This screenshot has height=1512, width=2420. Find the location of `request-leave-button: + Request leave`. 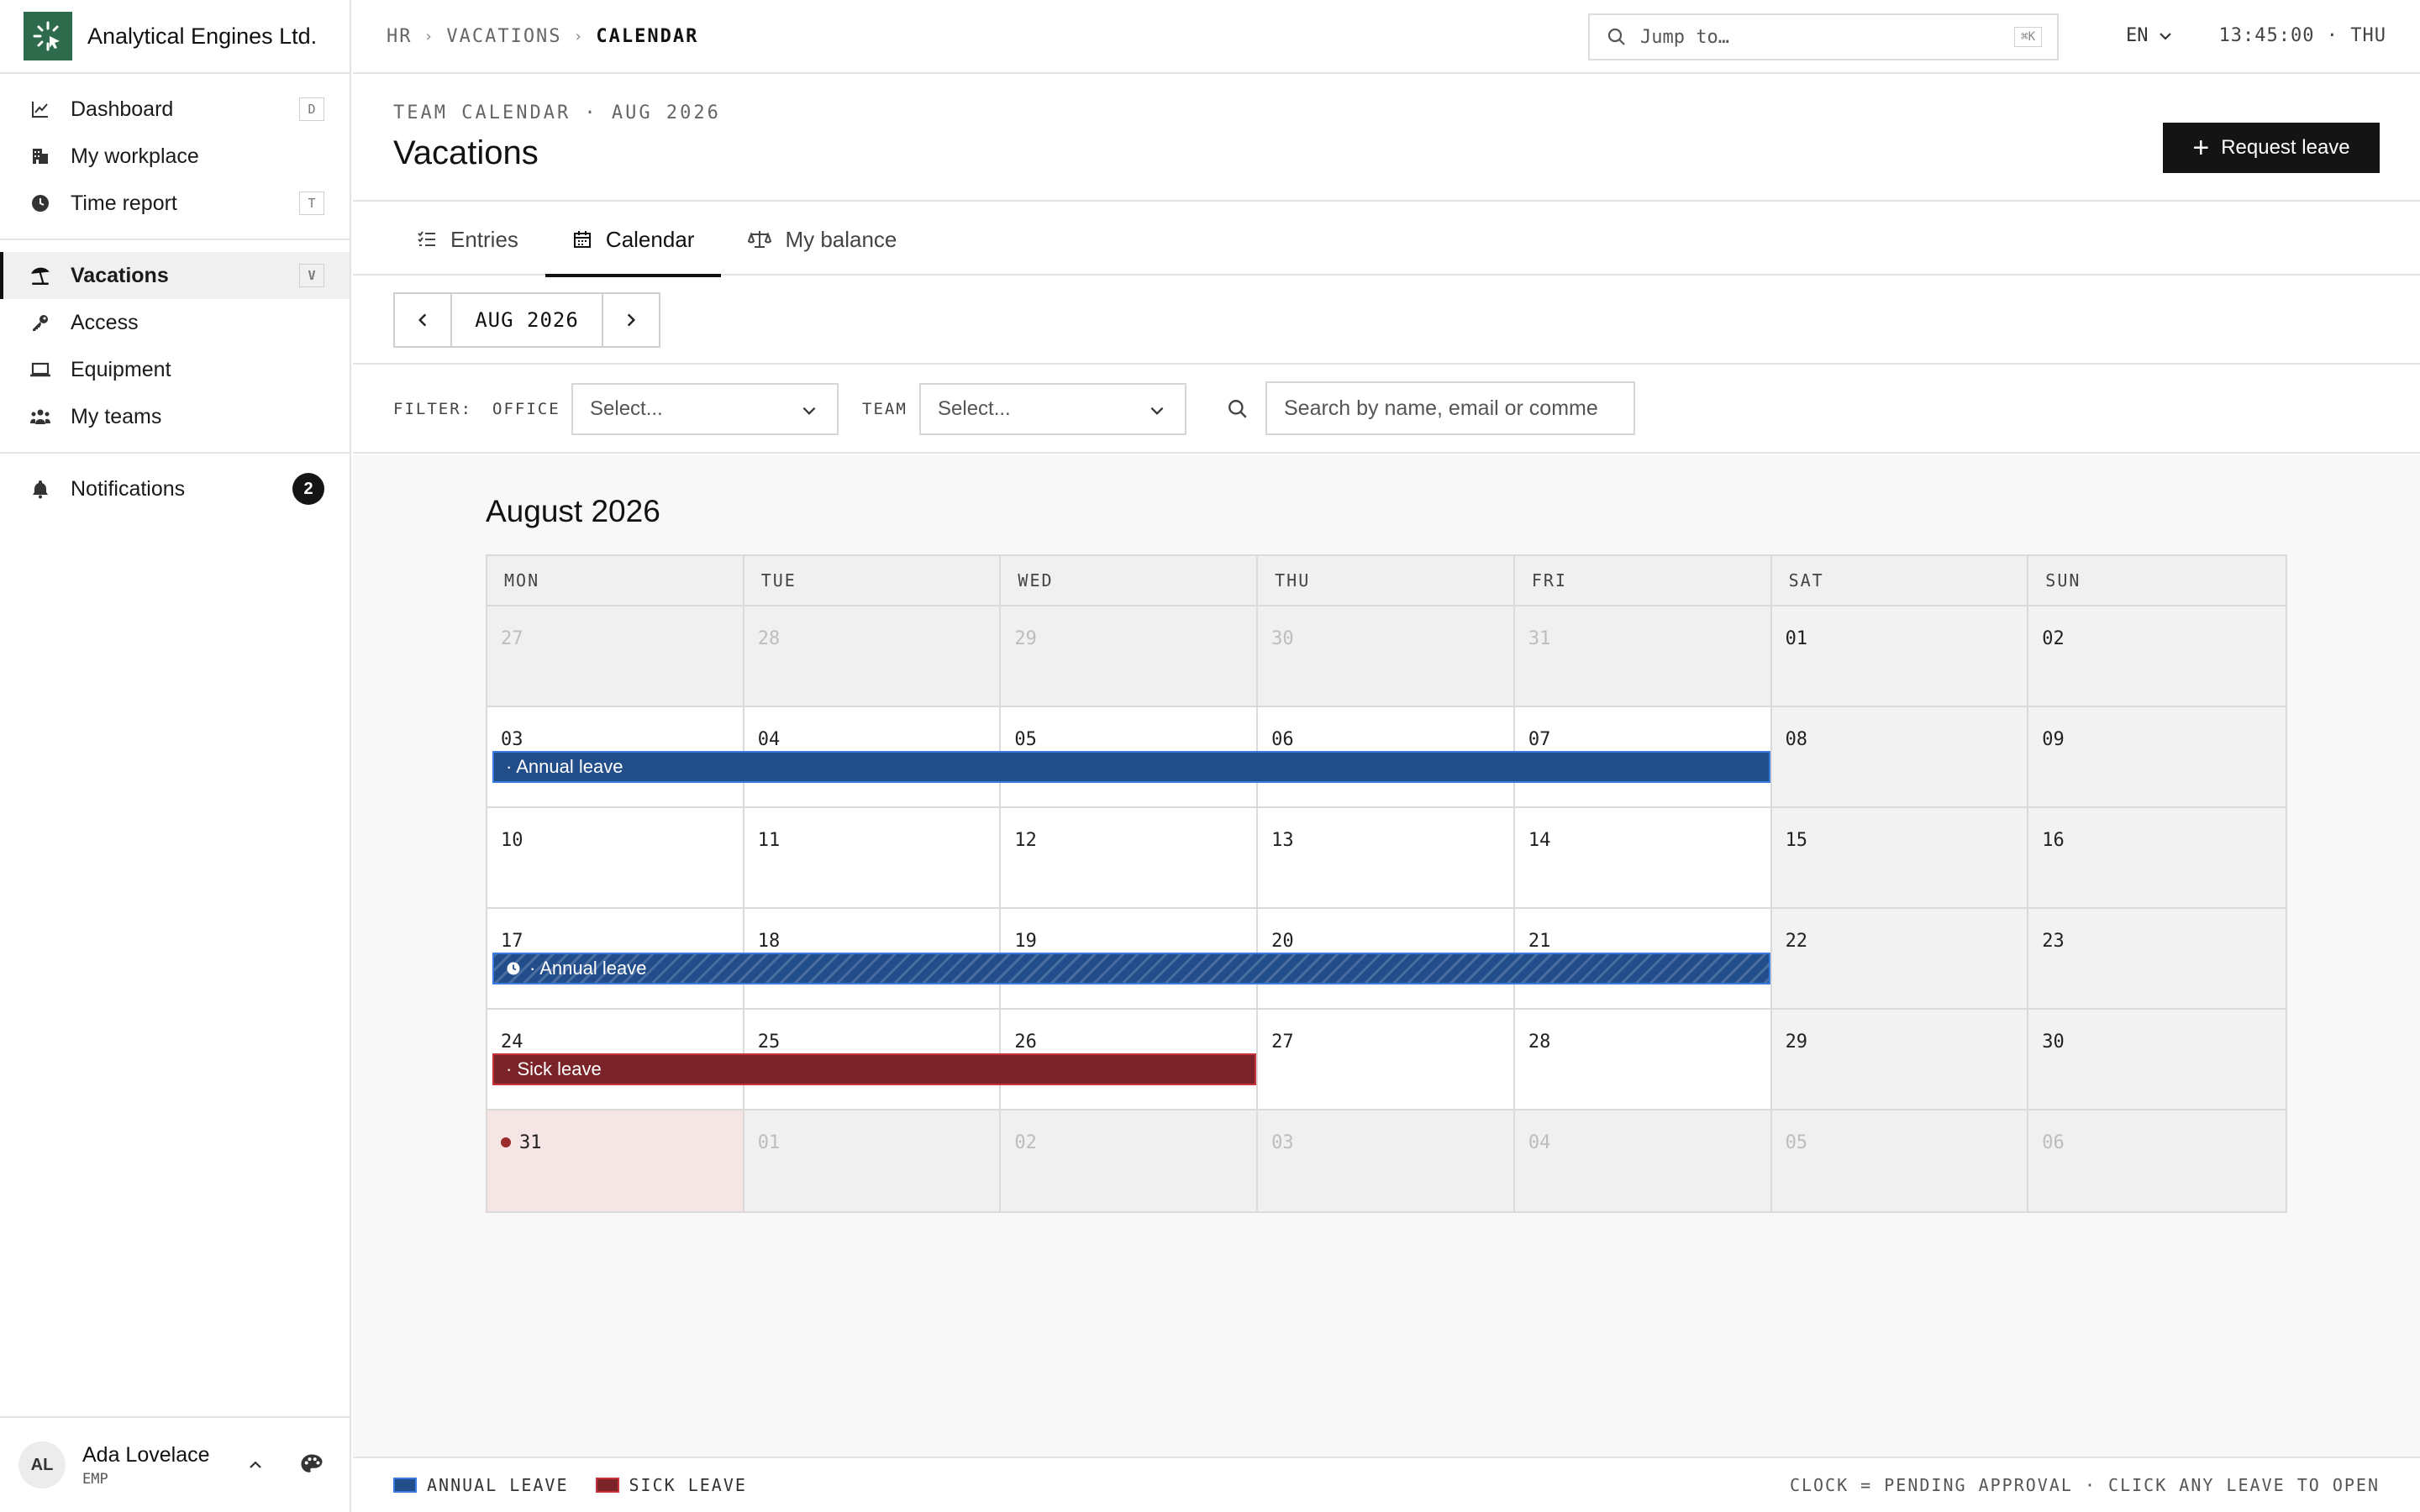

request-leave-button: + Request leave is located at coordinates (2271, 148).